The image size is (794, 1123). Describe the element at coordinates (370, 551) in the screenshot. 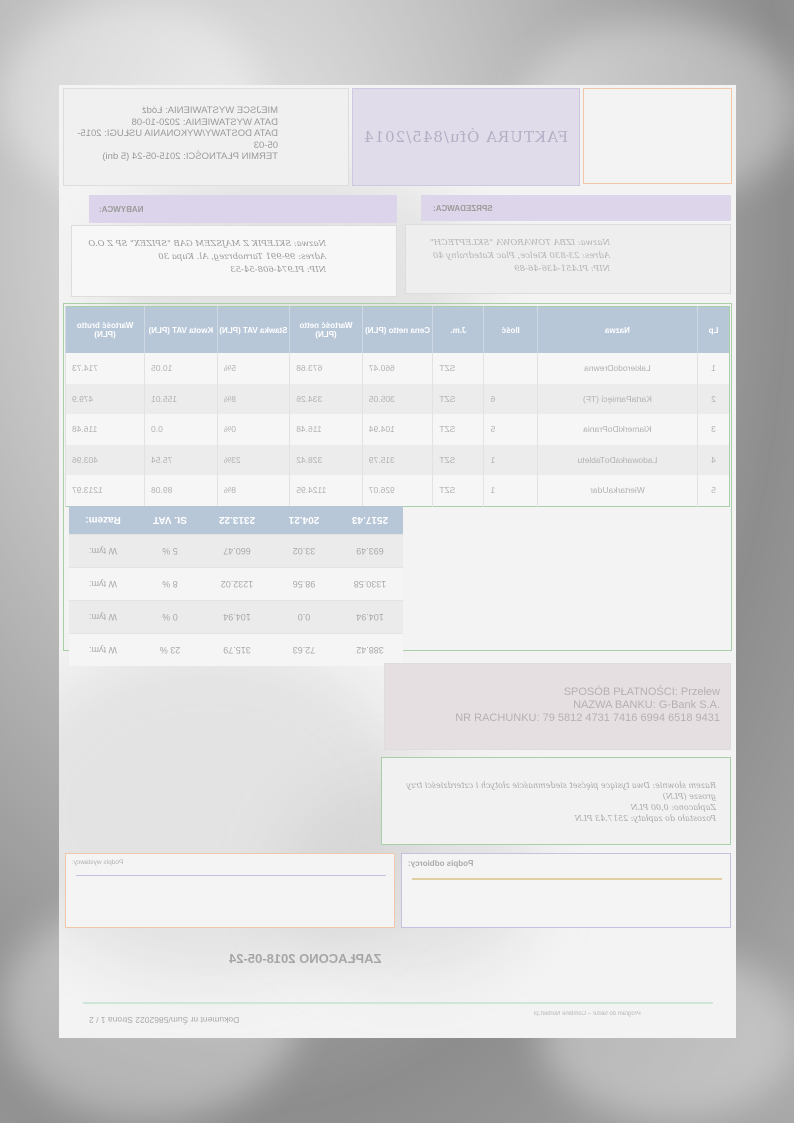

I see `cell: 693.49` at that location.